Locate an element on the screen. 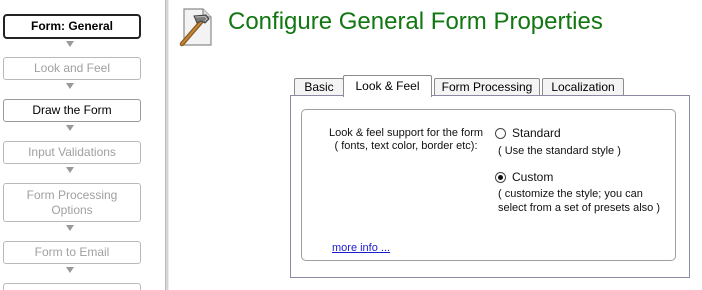 The width and height of the screenshot is (702, 290). tab-label: Form Processing is located at coordinates (487, 87).